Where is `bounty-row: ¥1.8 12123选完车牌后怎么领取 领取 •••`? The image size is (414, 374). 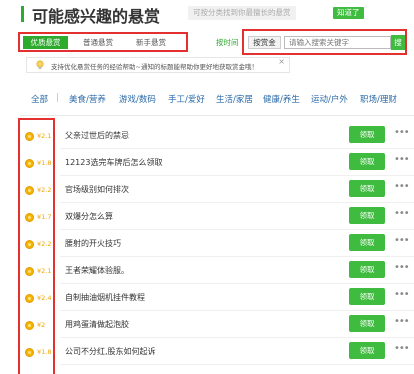
bounty-row: ¥1.8 12123选完车牌后怎么领取 领取 ••• is located at coordinates (207, 166).